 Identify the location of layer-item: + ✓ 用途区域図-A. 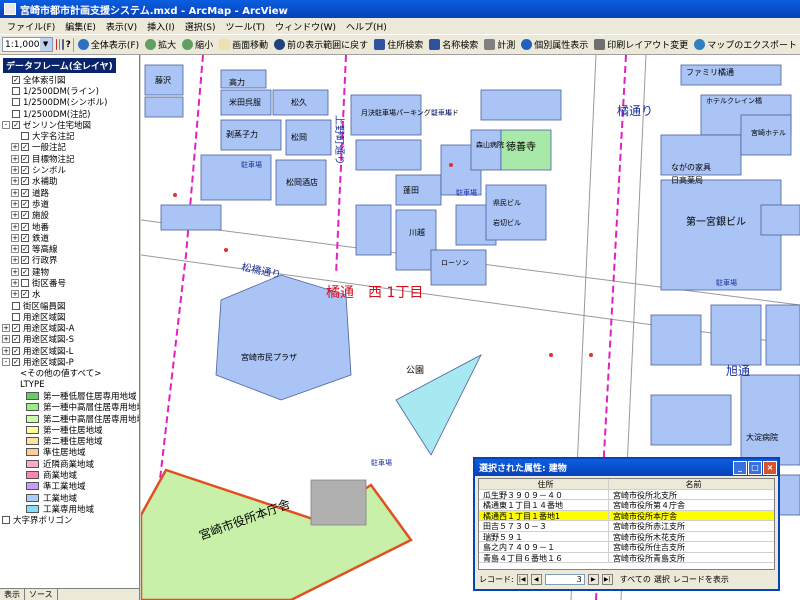
(69, 328).